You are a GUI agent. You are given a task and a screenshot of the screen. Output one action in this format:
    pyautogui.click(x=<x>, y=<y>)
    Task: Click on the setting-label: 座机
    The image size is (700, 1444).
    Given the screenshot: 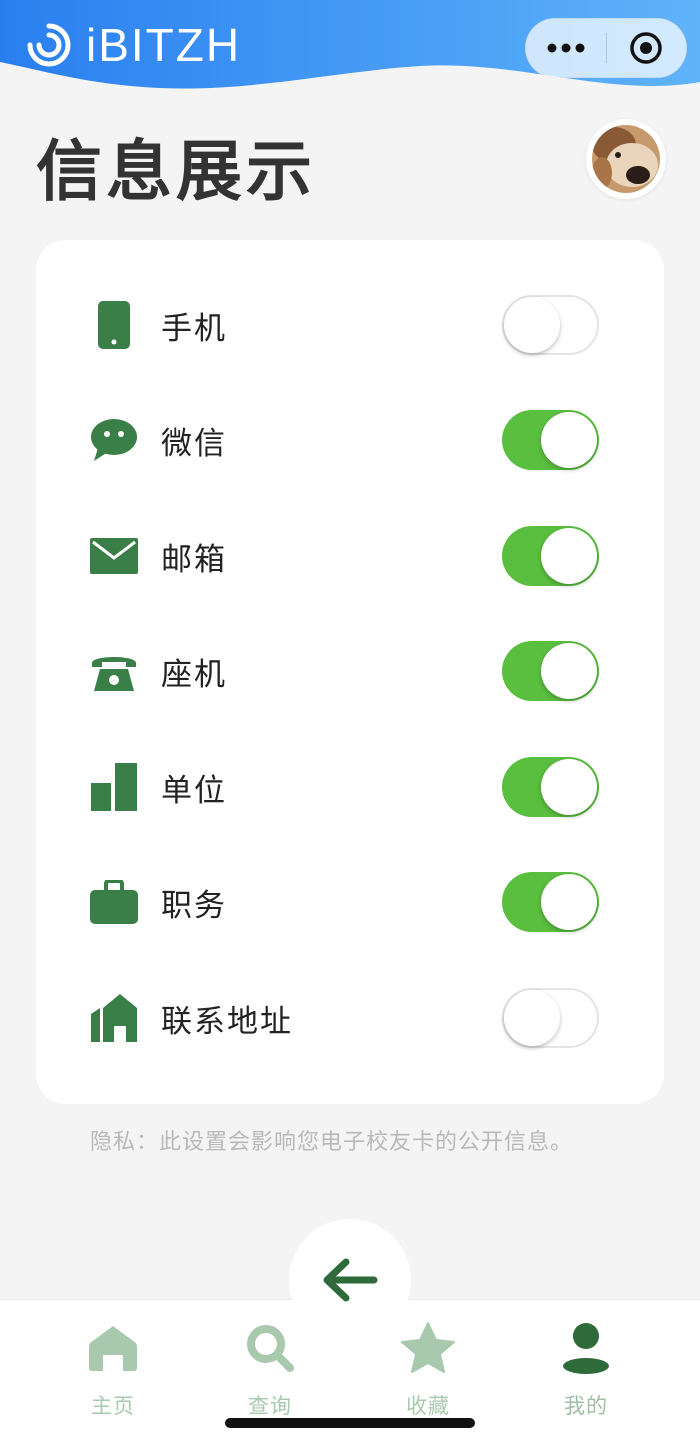 What is the action you would take?
    pyautogui.click(x=194, y=674)
    